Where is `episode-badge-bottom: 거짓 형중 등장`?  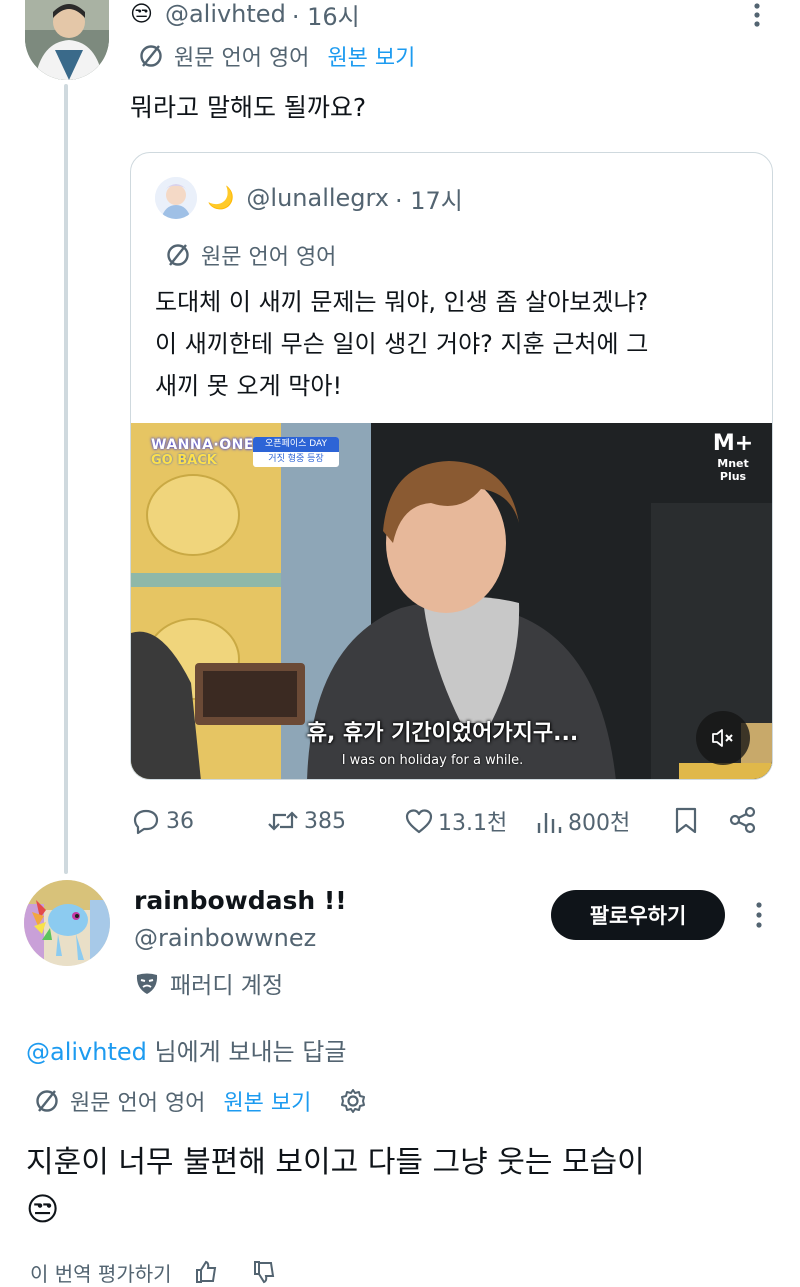
episode-badge-bottom: 거짓 형중 등장 is located at coordinates (296, 459).